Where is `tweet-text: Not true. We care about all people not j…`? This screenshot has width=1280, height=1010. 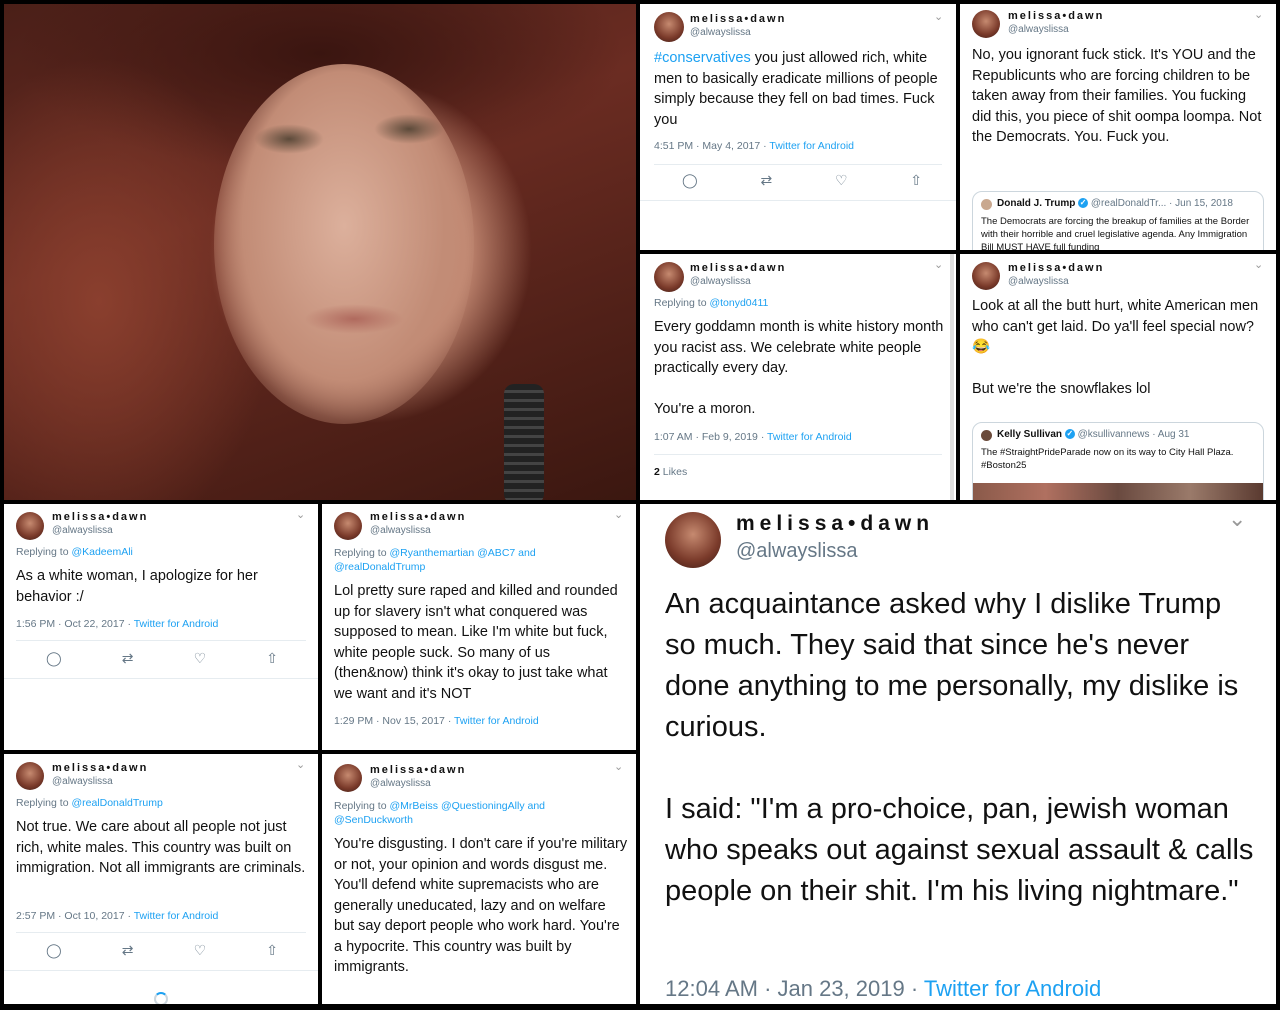 tweet-text: Not true. We care about all people not j… is located at coordinates (161, 847).